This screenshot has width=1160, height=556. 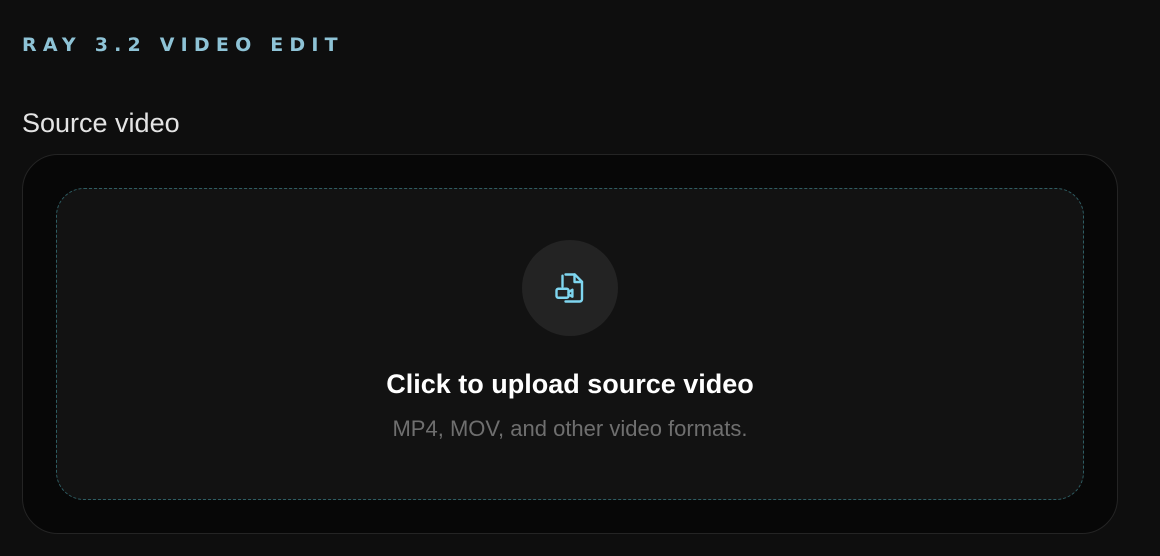 What do you see at coordinates (183, 45) in the screenshot?
I see `app-title: RAY 3.2 VIDEO EDIT` at bounding box center [183, 45].